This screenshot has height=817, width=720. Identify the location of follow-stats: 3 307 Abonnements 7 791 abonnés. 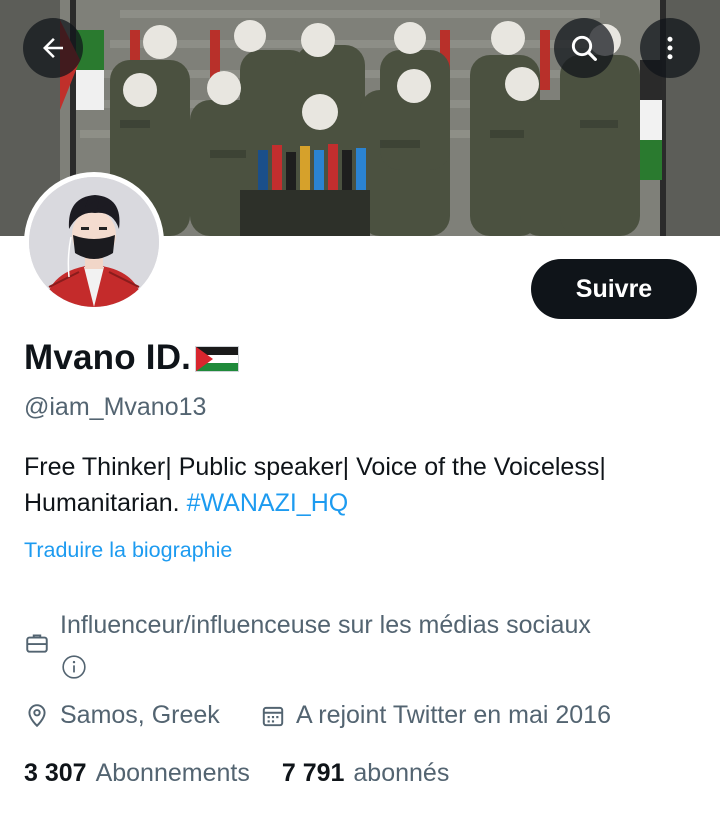
(236, 773).